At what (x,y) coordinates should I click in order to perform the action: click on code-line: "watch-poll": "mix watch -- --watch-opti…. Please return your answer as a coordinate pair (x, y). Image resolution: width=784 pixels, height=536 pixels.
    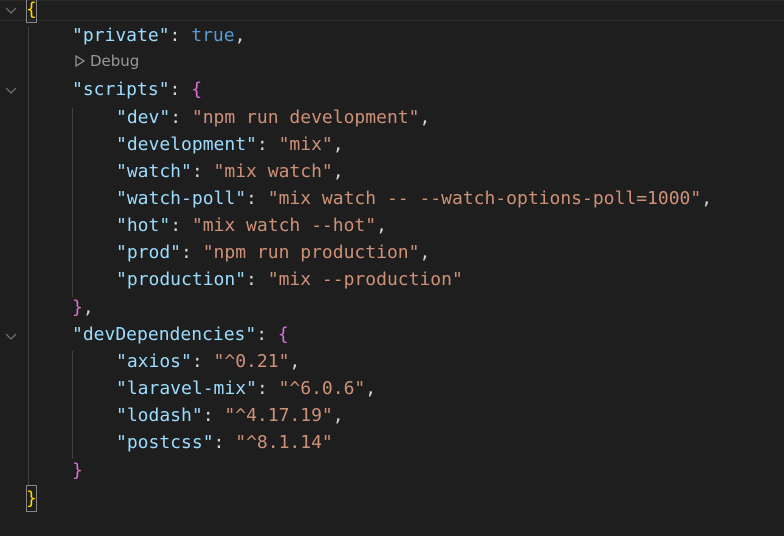
    Looking at the image, I should click on (414, 198).